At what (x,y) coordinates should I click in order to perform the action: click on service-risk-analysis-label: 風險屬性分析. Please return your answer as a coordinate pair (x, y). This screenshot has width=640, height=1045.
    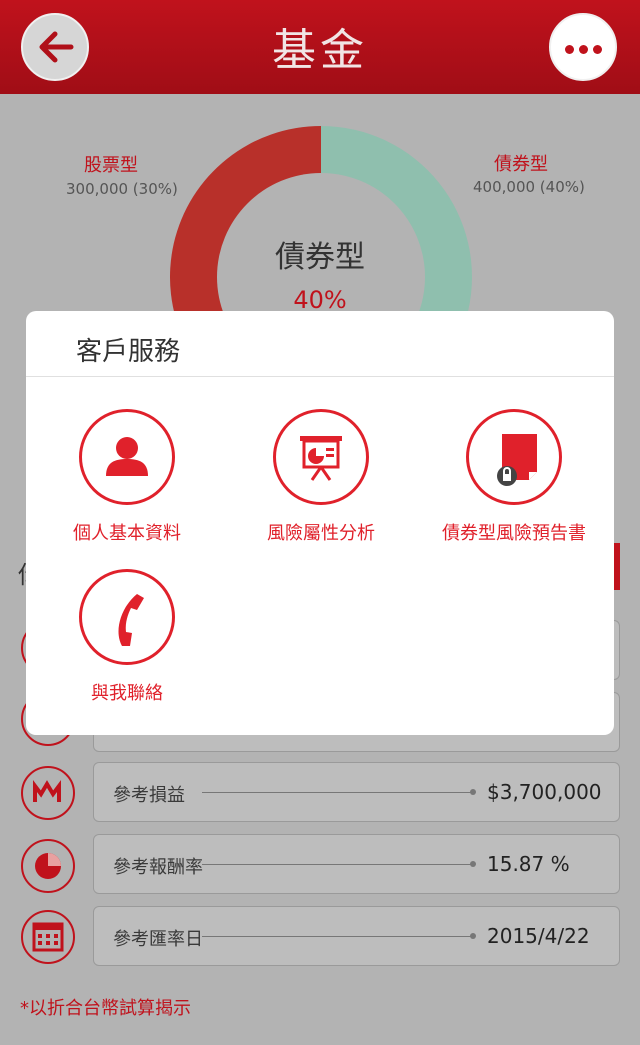
    Looking at the image, I should click on (321, 533).